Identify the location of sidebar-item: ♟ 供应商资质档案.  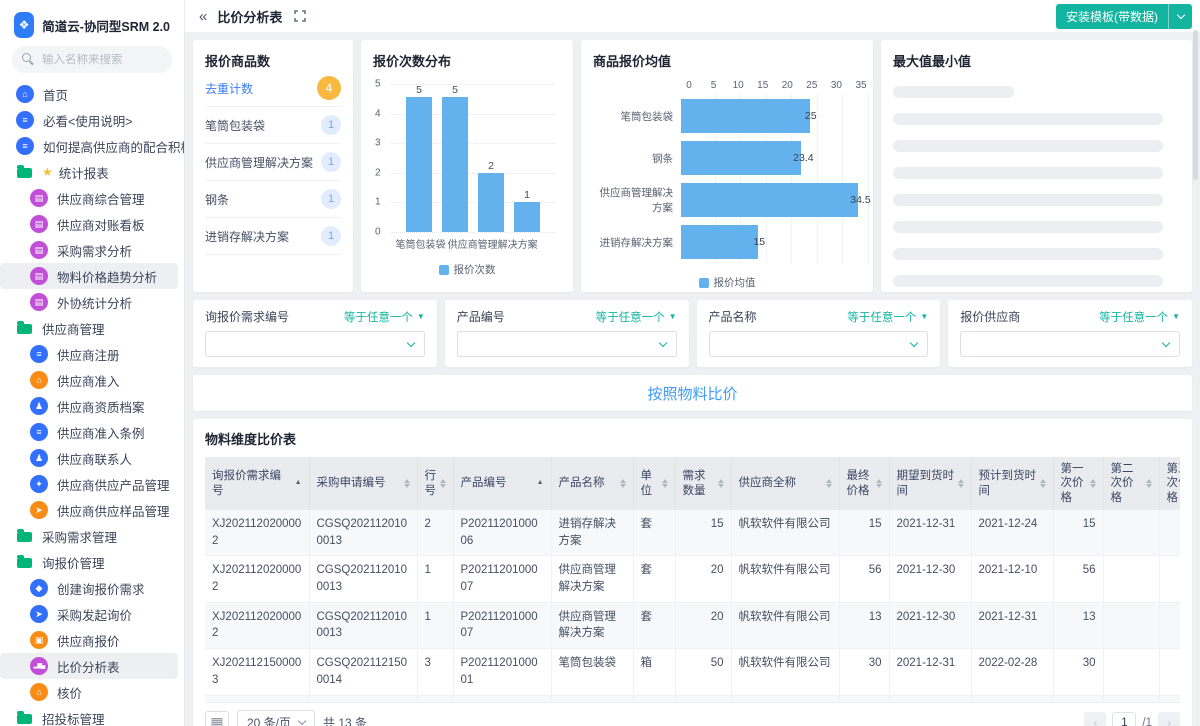
(89, 406).